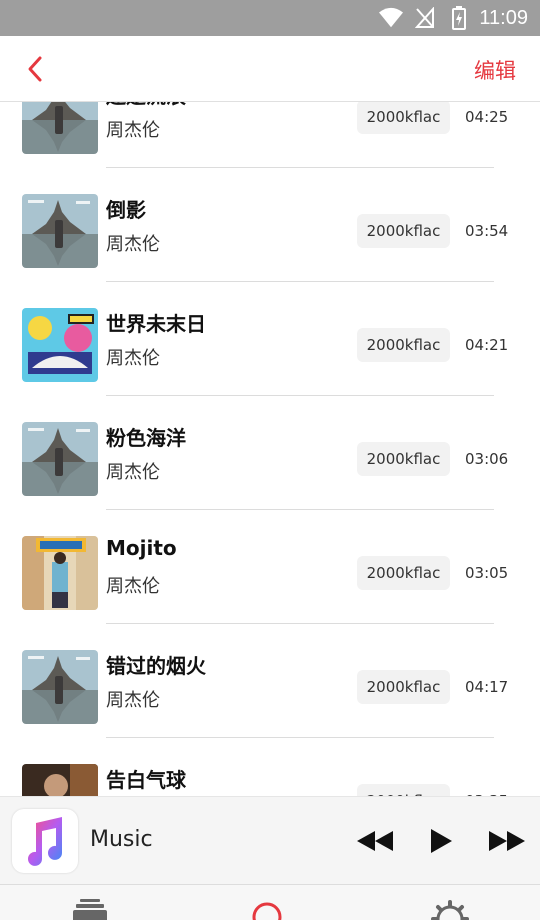 This screenshot has width=540, height=920. Describe the element at coordinates (270, 69) in the screenshot. I see `app-bar: 编辑` at that location.